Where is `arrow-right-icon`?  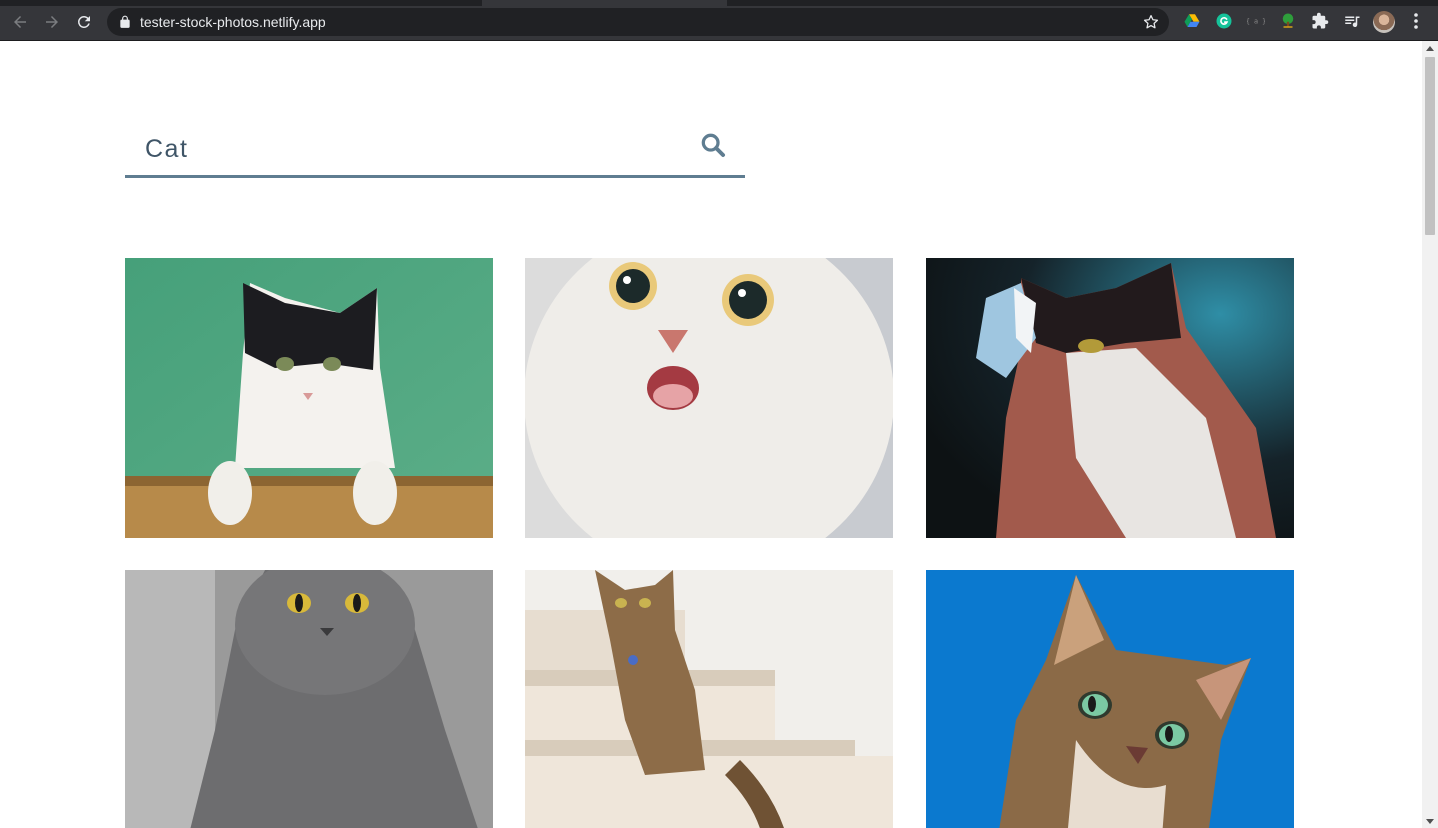
arrow-right-icon is located at coordinates (52, 22).